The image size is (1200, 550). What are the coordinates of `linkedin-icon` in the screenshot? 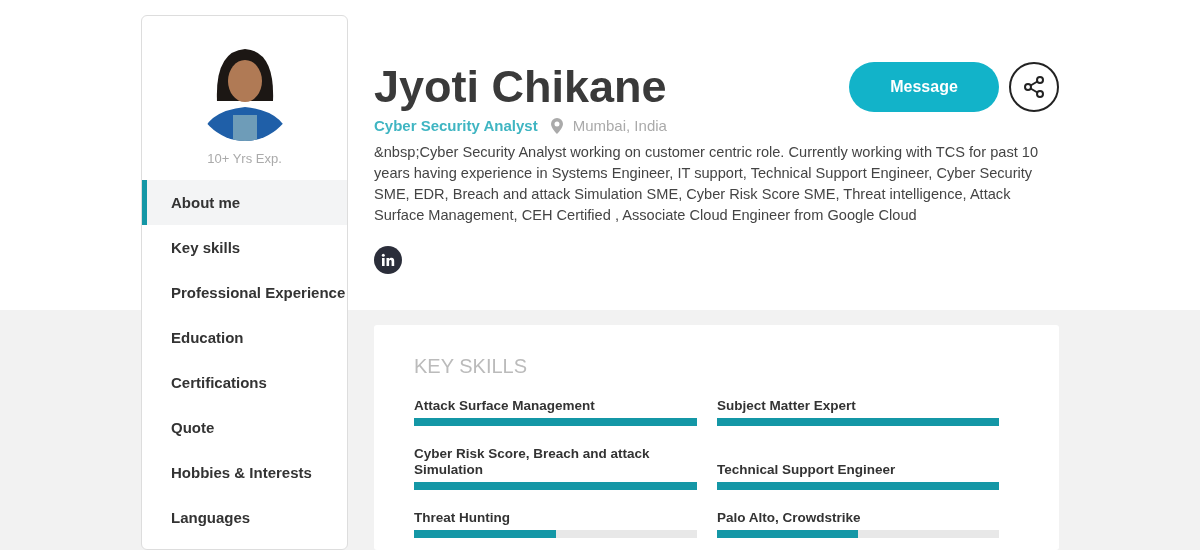 It's located at (388, 260).